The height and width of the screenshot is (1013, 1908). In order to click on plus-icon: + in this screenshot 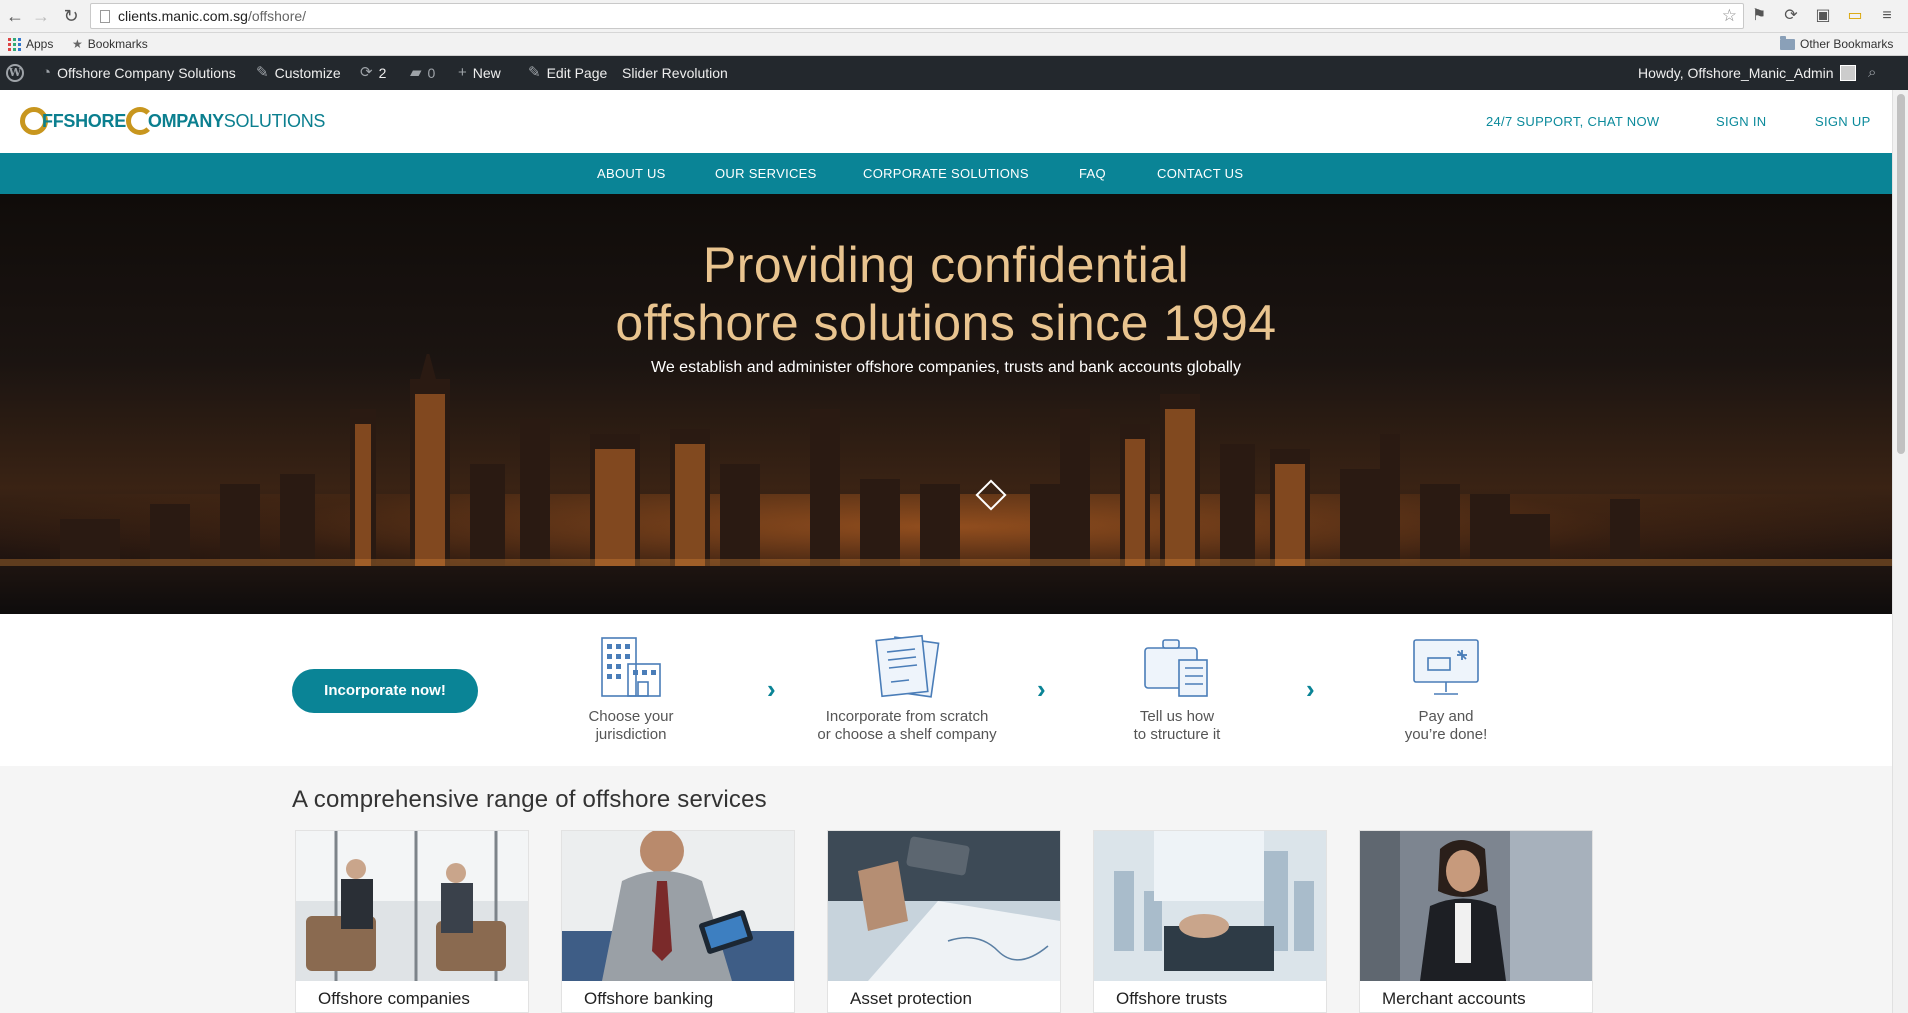, I will do `click(462, 72)`.